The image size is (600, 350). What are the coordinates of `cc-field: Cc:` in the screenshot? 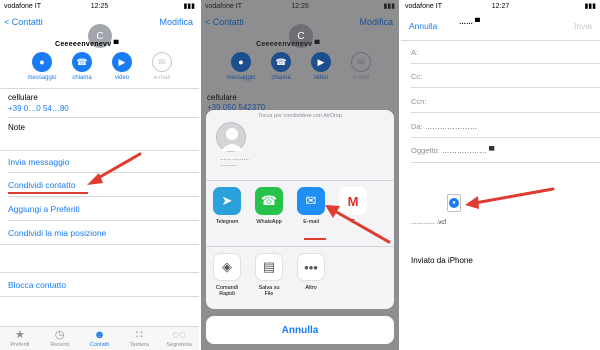 It's located at (505, 76).